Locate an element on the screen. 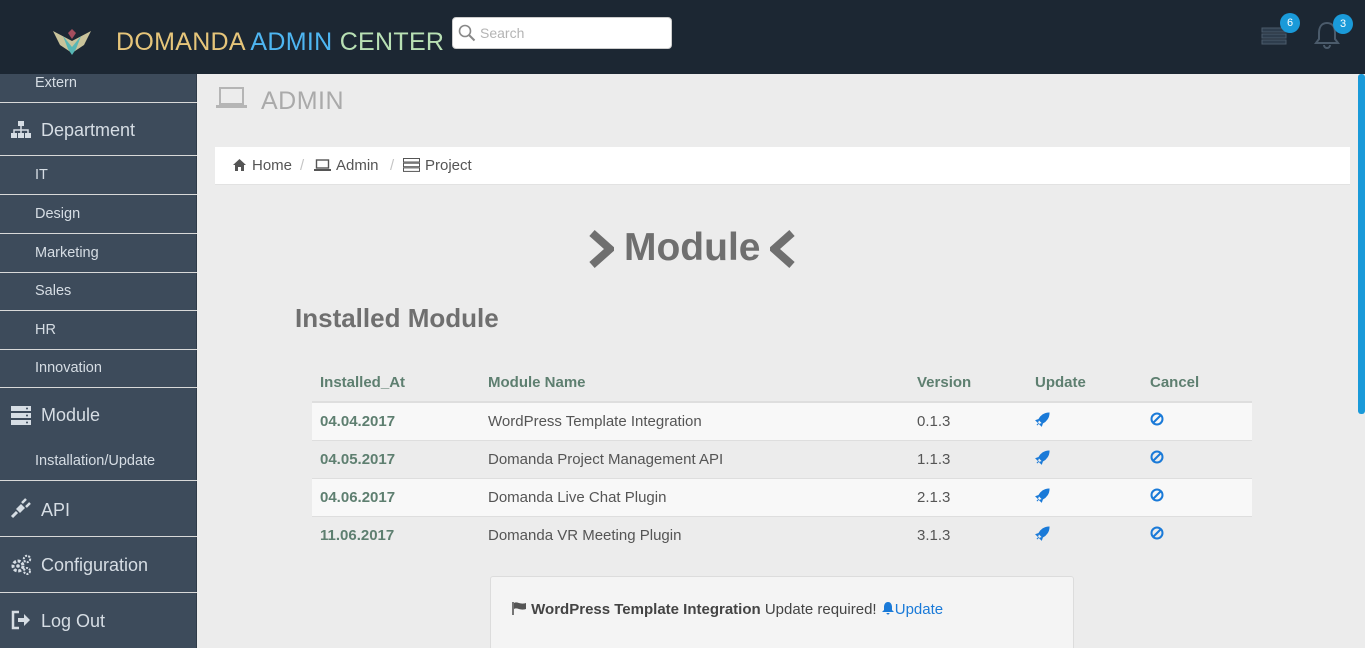 This screenshot has width=1365, height=648. module-name-cell: WordPress Template Integration is located at coordinates (694, 420).